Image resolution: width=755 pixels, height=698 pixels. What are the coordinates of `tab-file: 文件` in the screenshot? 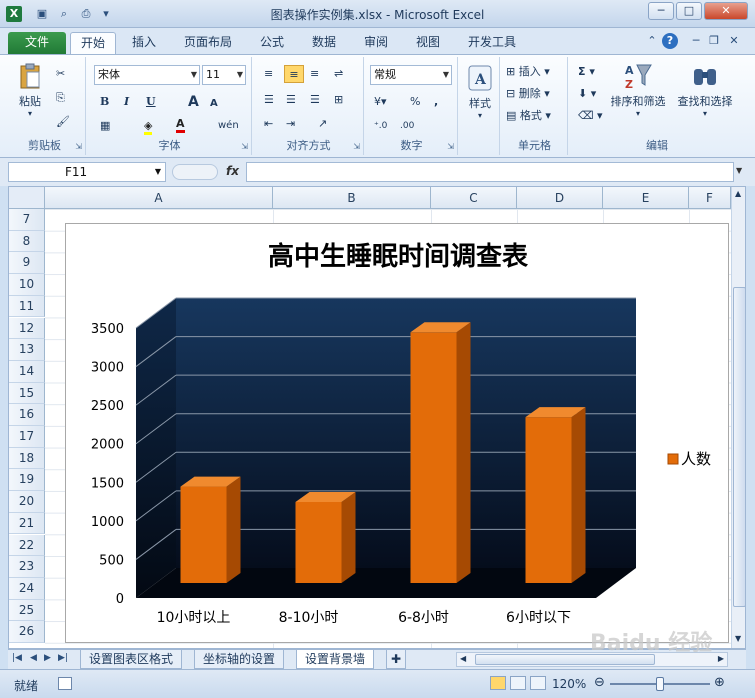 It's located at (37, 43).